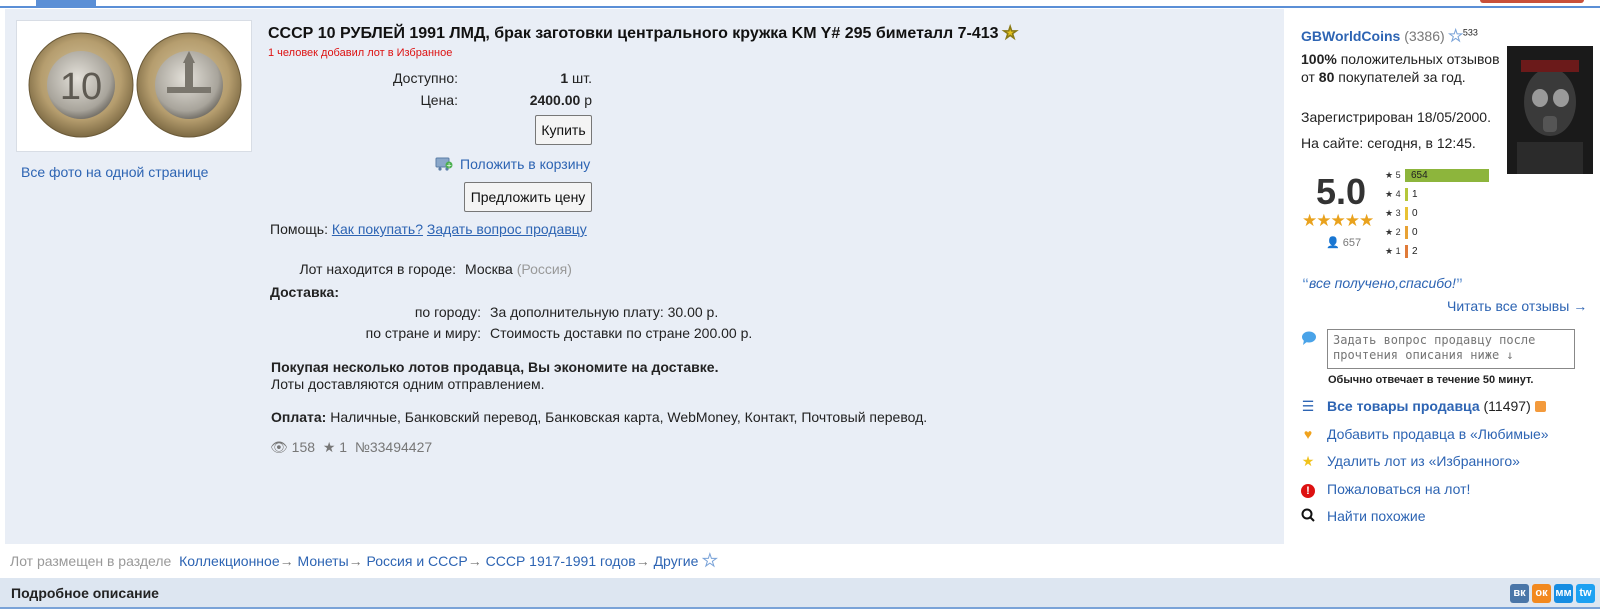 This screenshot has width=1600, height=613. What do you see at coordinates (1333, 243) in the screenshot?
I see `user-icon: 👤` at bounding box center [1333, 243].